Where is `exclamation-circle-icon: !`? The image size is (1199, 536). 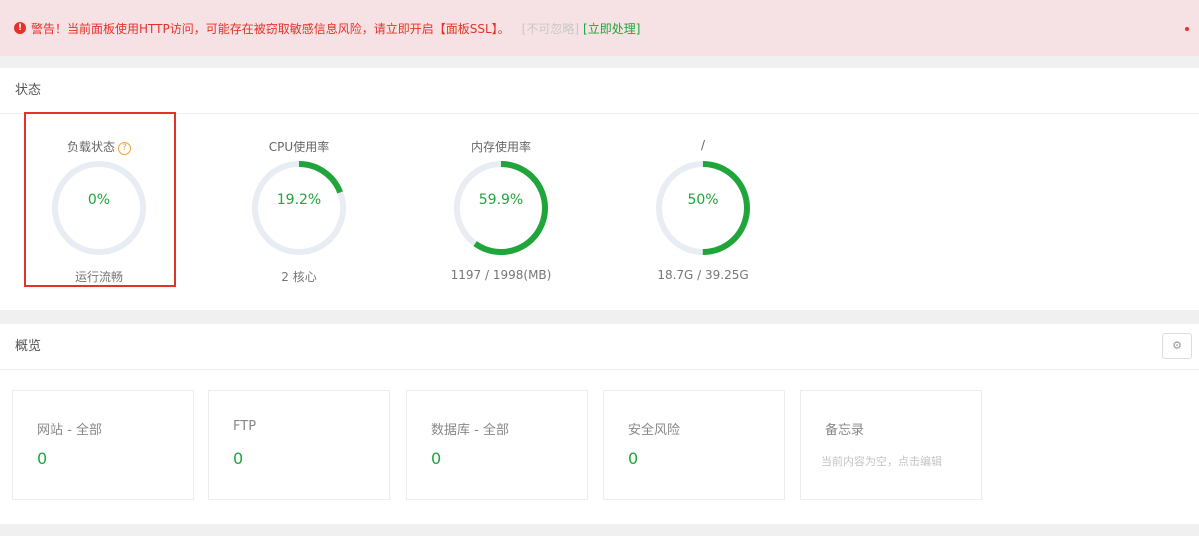 exclamation-circle-icon: ! is located at coordinates (20, 28).